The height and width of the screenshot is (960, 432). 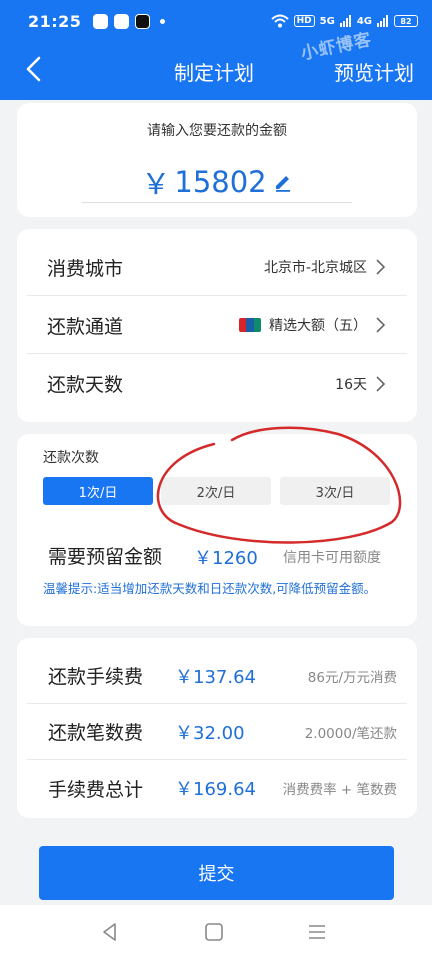 I want to click on repay-count-option-1: 1次/日, so click(x=98, y=491).